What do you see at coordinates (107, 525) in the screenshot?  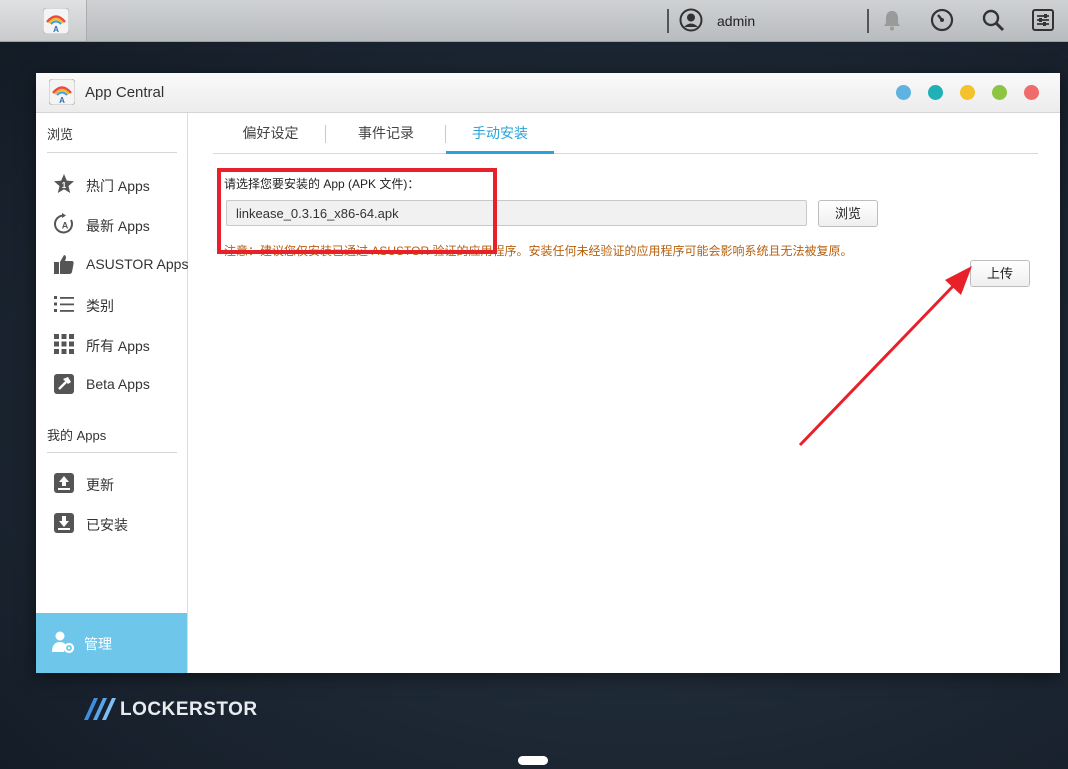 I see `sidebar-item-label: 已安装` at bounding box center [107, 525].